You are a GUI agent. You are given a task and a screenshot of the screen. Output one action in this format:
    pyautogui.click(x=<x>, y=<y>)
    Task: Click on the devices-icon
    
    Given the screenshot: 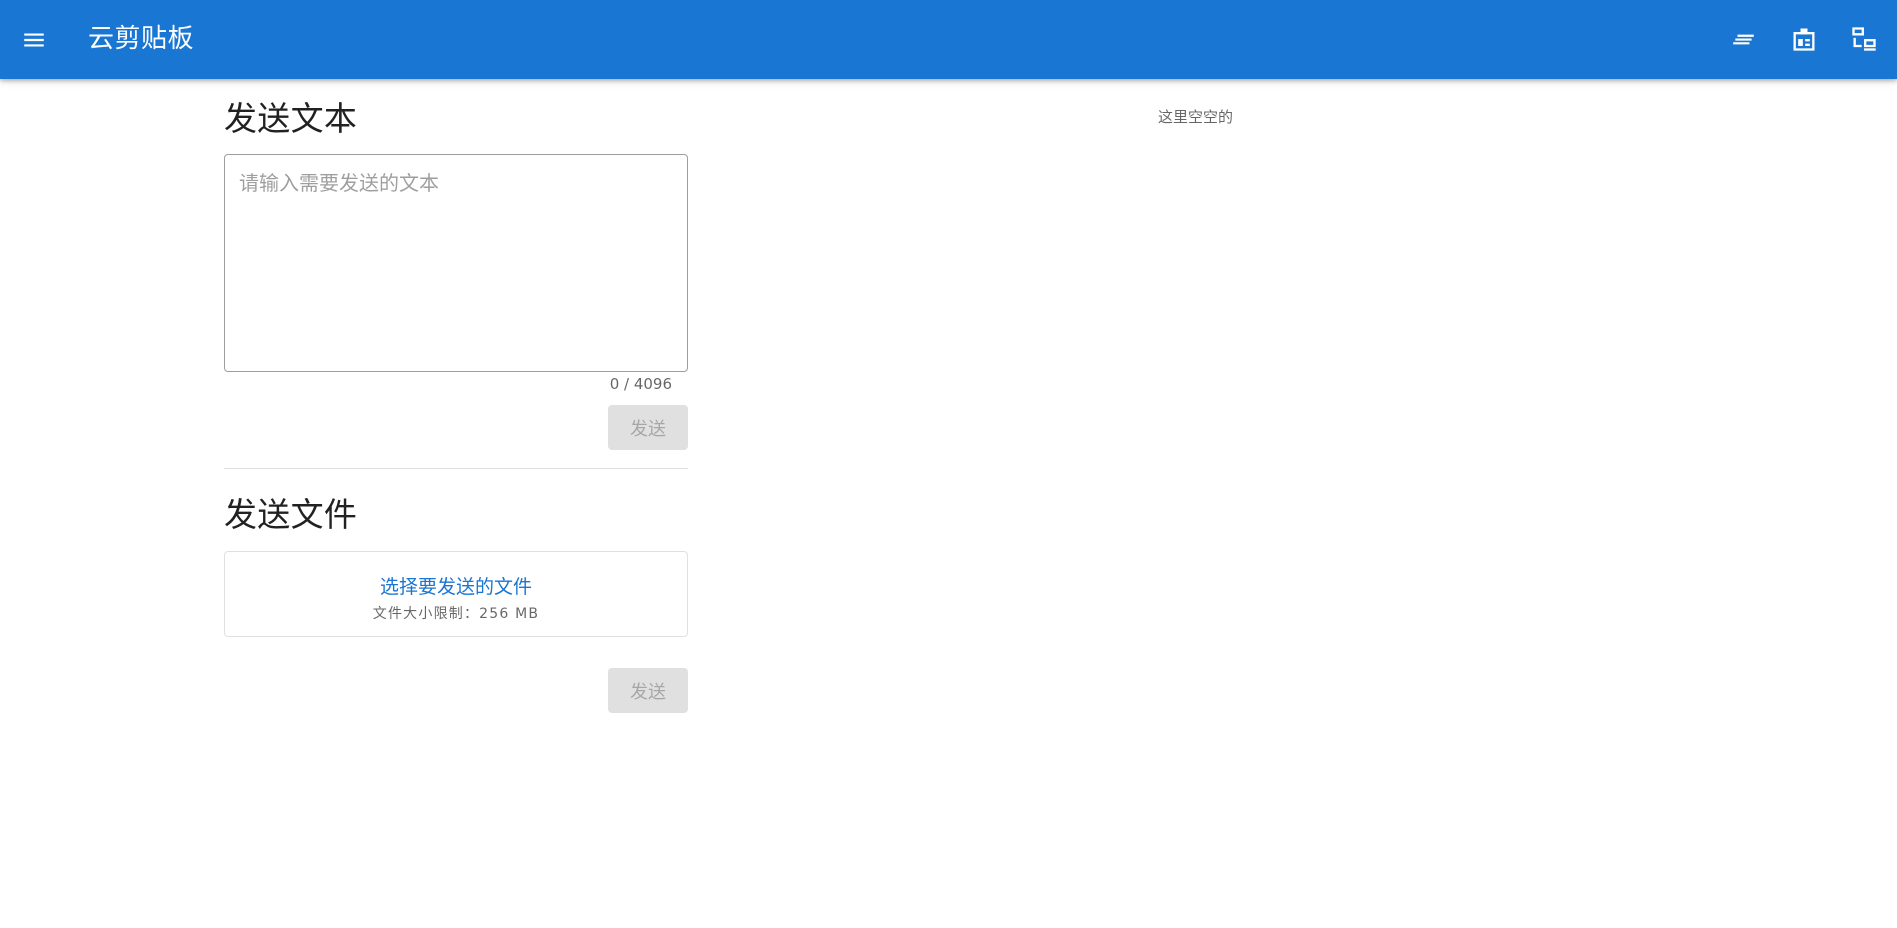 What is the action you would take?
    pyautogui.click(x=1864, y=39)
    